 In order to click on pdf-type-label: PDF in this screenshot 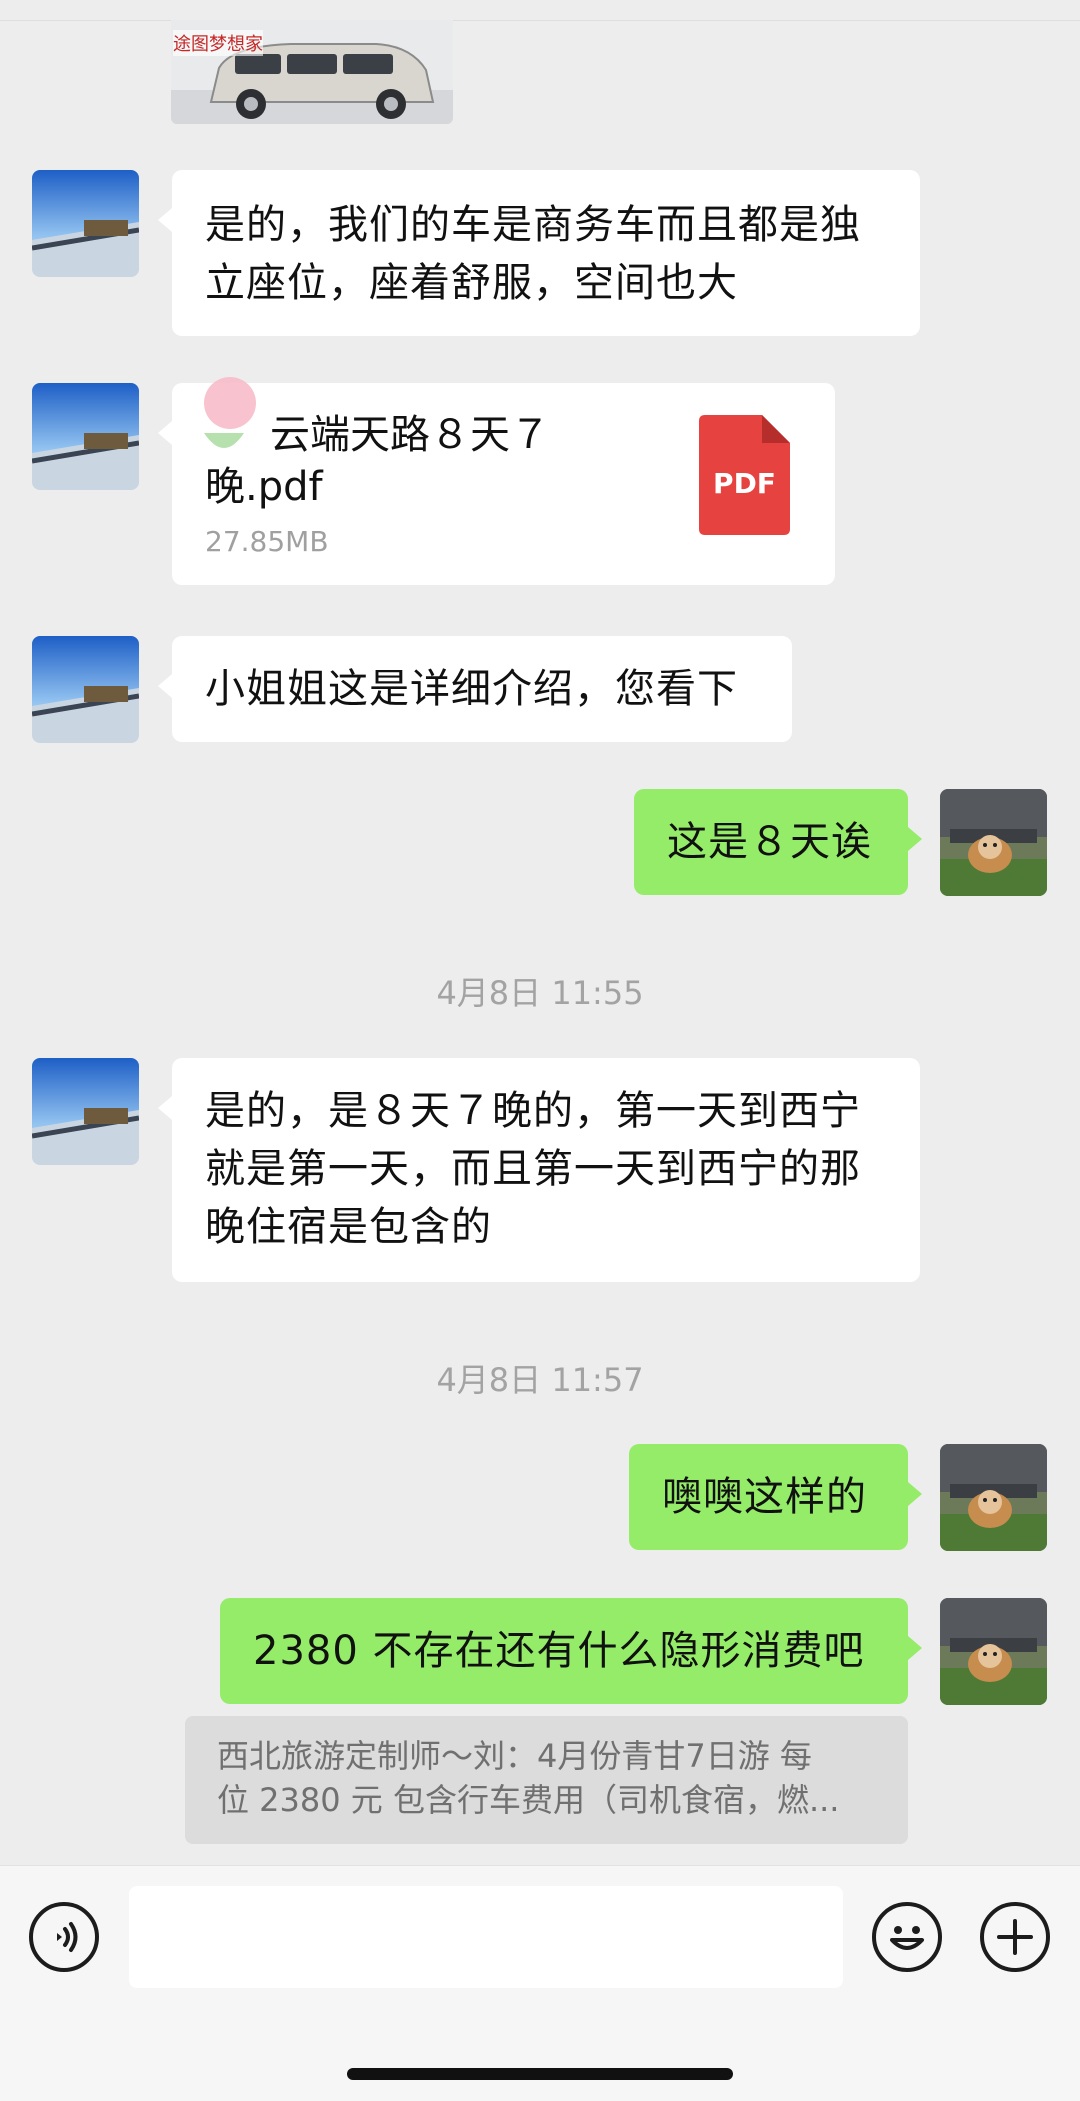, I will do `click(744, 483)`.